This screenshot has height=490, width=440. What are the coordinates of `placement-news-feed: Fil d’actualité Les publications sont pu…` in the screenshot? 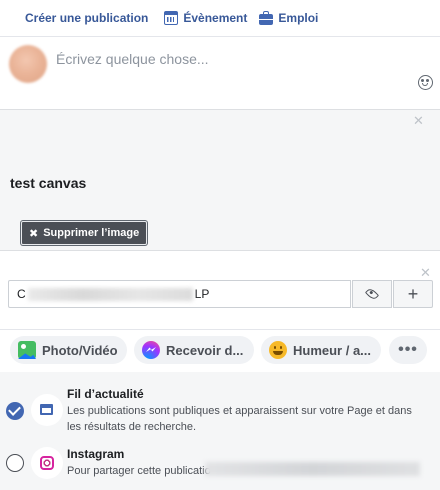 It's located at (220, 414).